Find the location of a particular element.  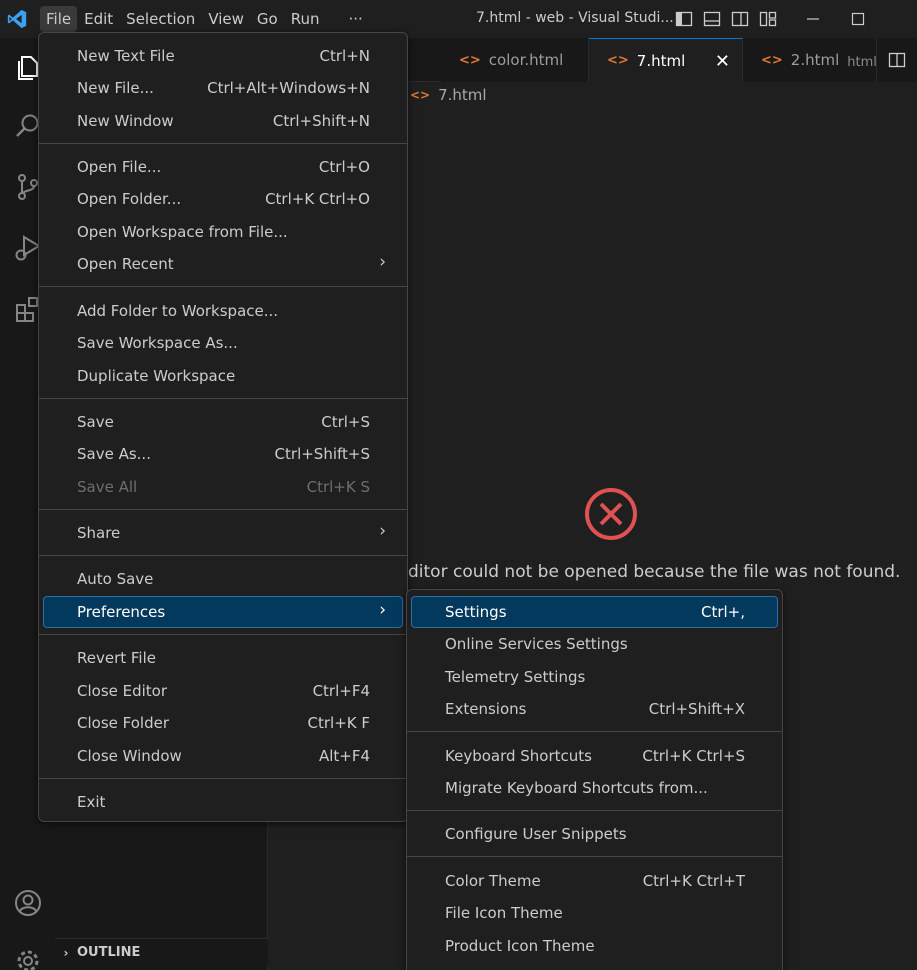

menu-item-label: Configure User Snippets is located at coordinates (536, 834).